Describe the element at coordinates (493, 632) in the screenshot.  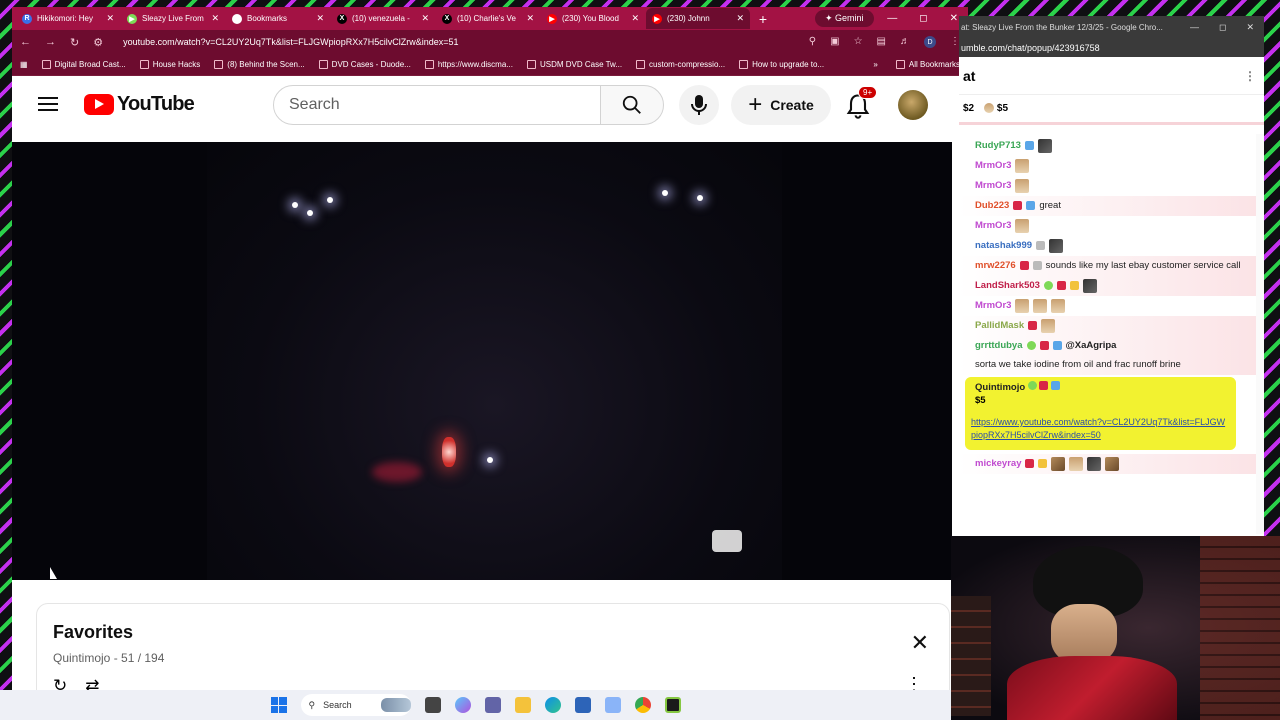
I see `playlist-title: Favorites` at that location.